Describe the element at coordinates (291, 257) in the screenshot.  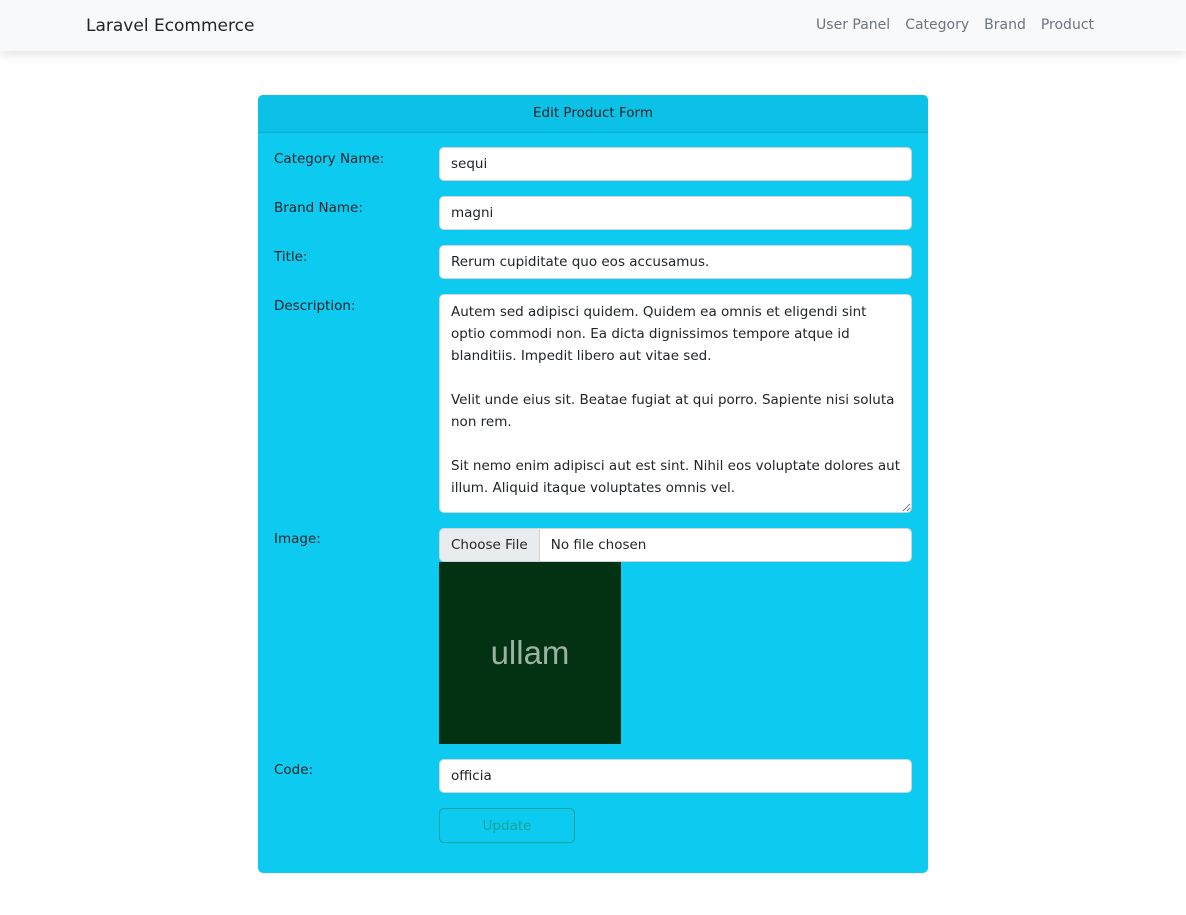
I see `title-label: Title:` at that location.